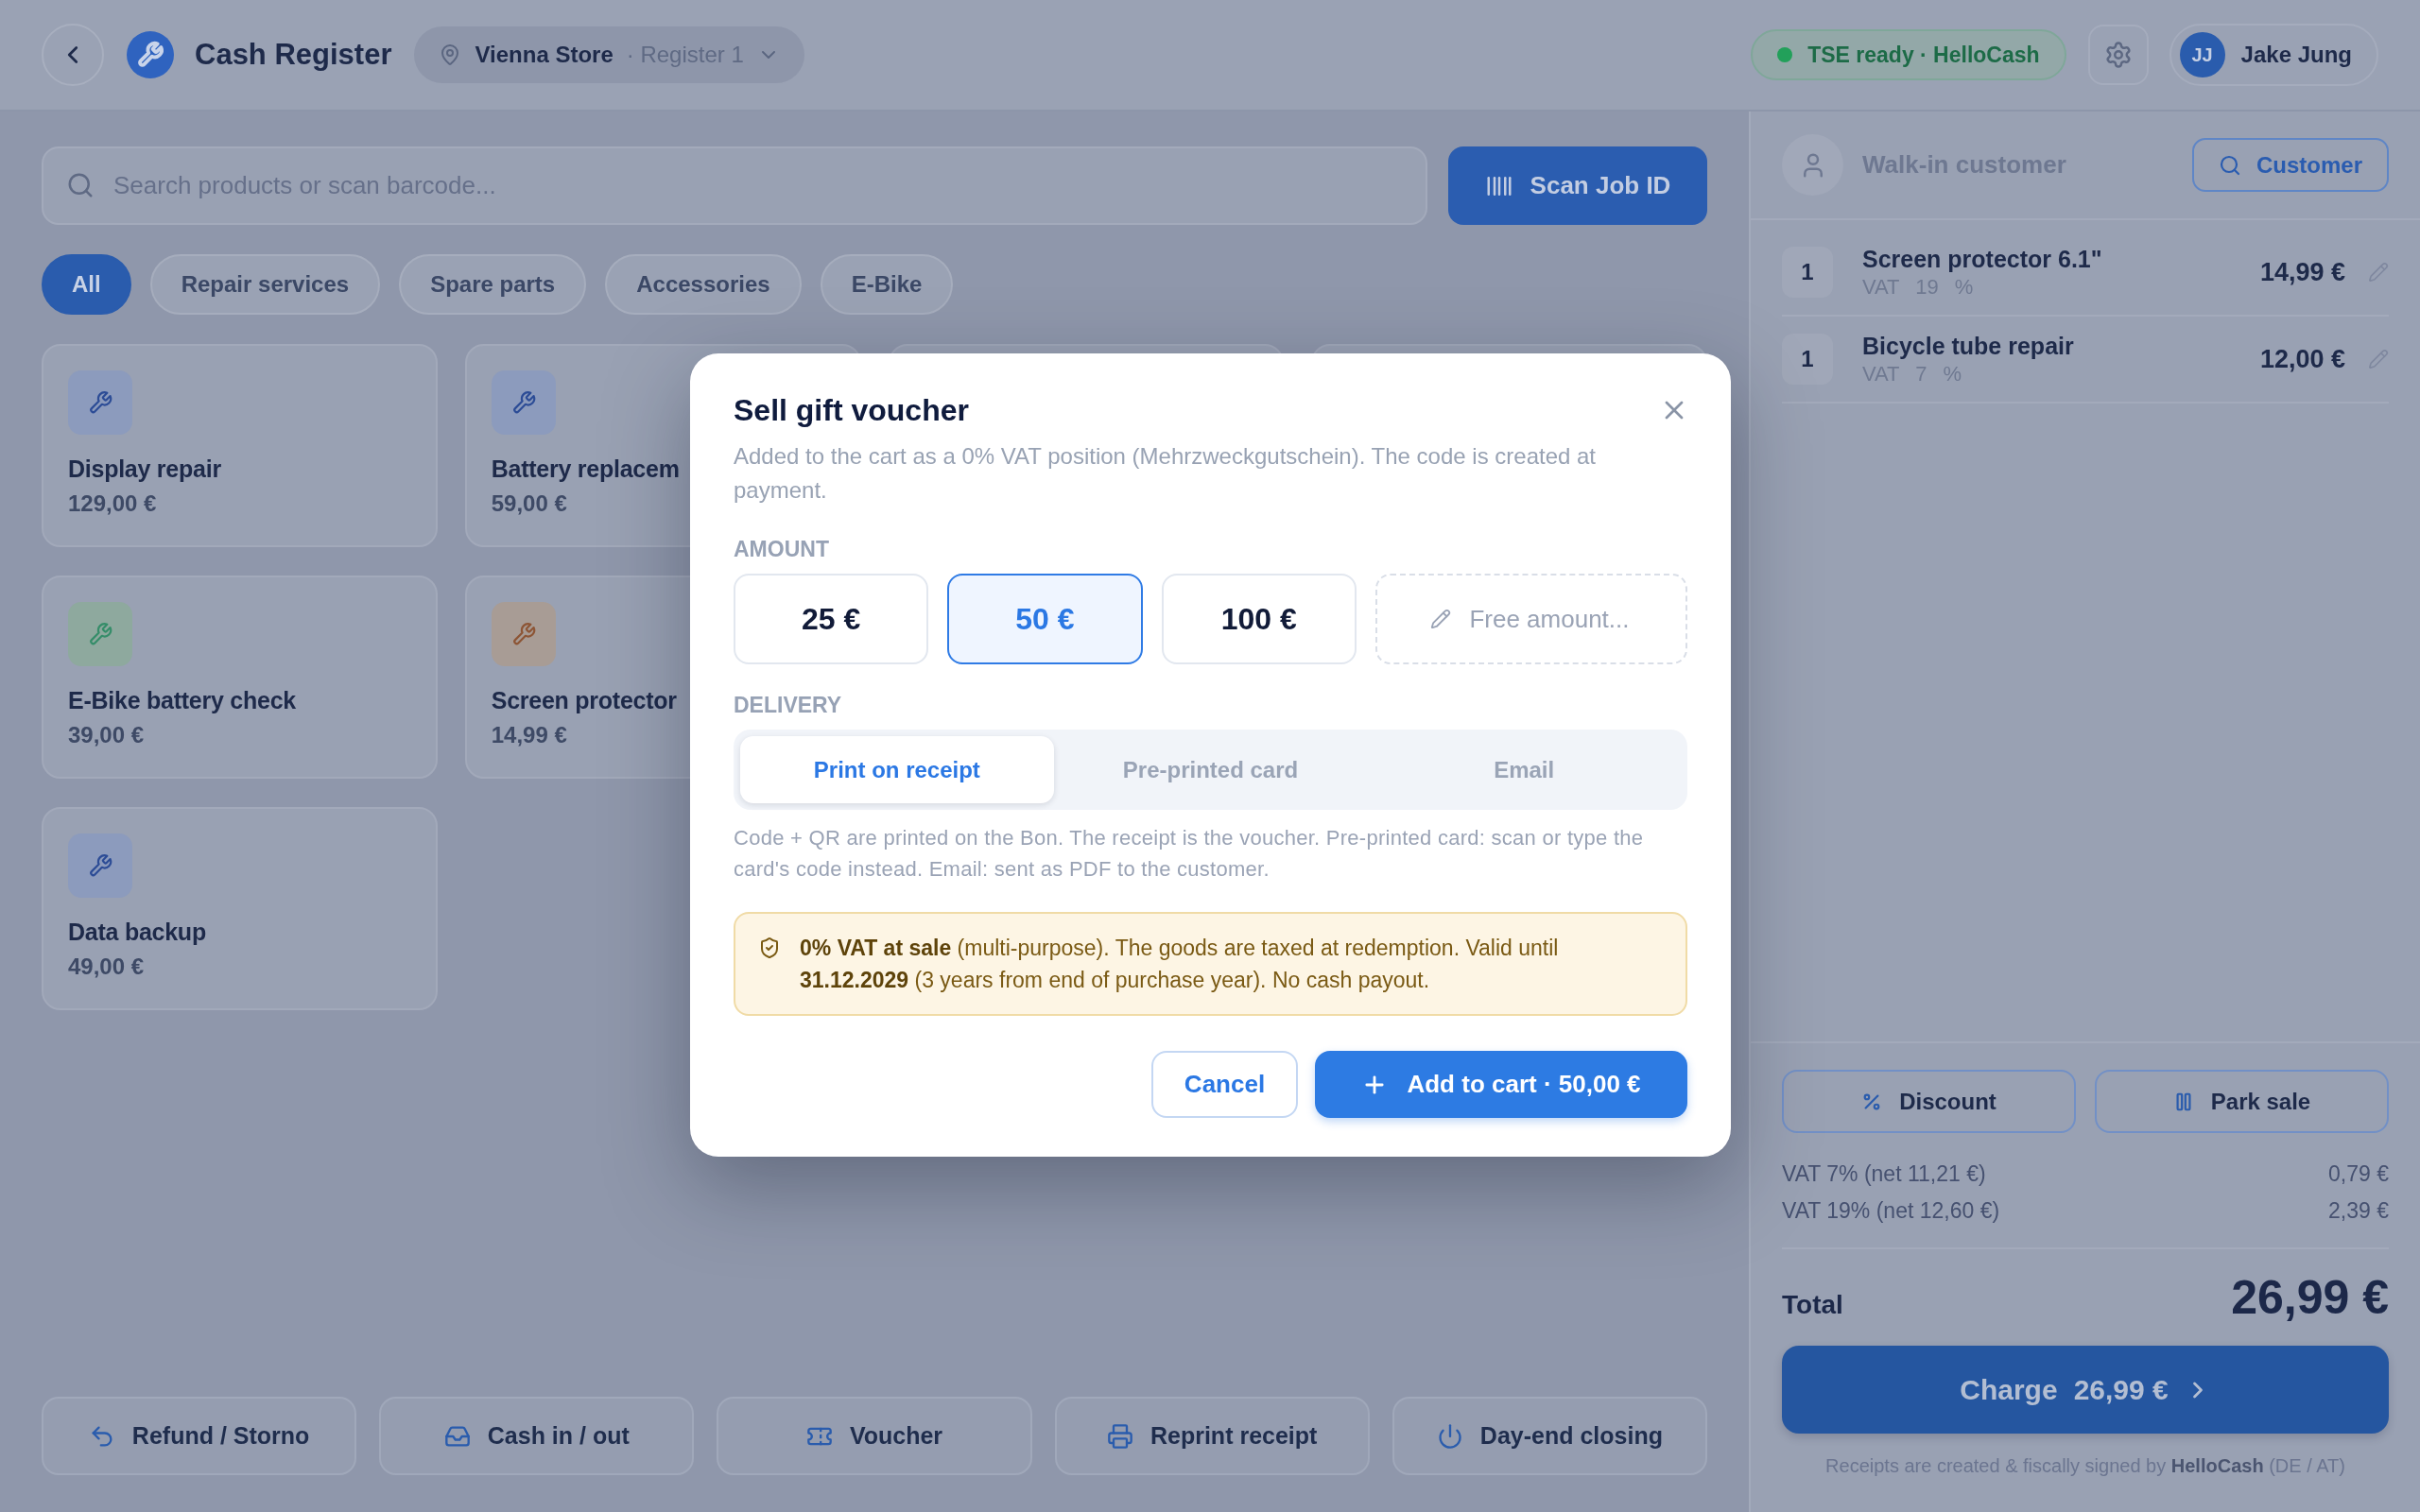  I want to click on product-price: 39,00 €, so click(107, 735).